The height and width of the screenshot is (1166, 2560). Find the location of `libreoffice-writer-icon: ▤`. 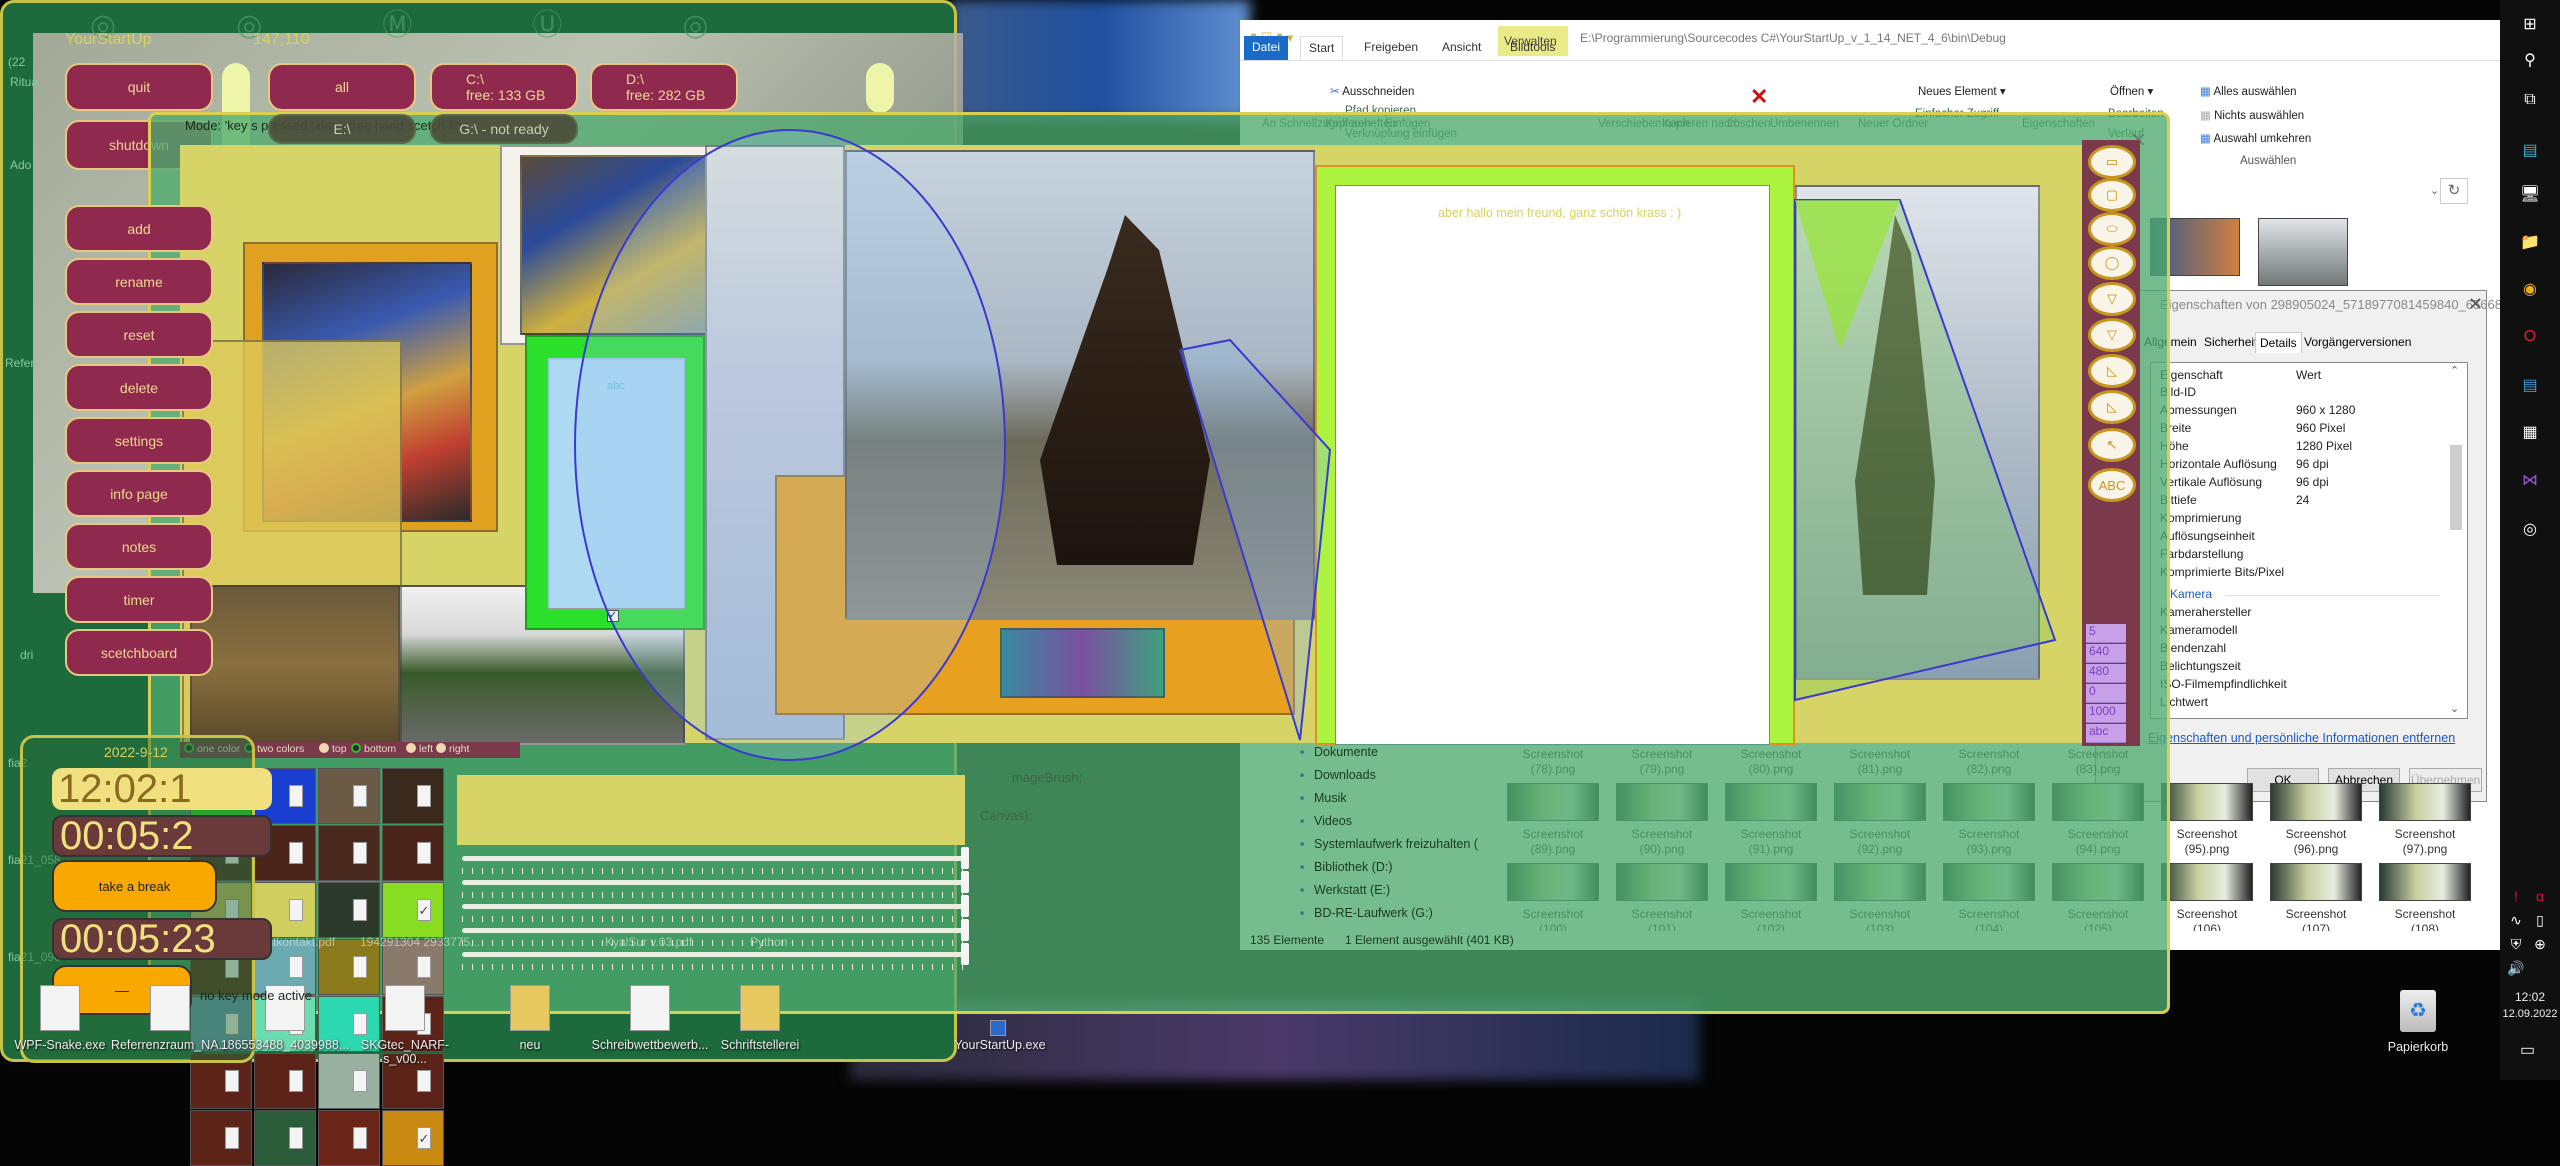

libreoffice-writer-icon: ▤ is located at coordinates (2530, 385).